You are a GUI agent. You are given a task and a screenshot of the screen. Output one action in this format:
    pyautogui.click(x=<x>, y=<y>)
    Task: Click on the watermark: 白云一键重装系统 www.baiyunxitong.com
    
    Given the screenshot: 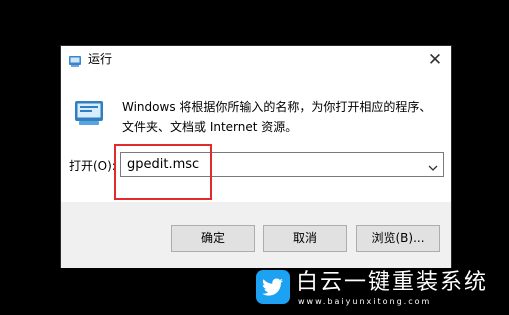 What is the action you would take?
    pyautogui.click(x=379, y=290)
    